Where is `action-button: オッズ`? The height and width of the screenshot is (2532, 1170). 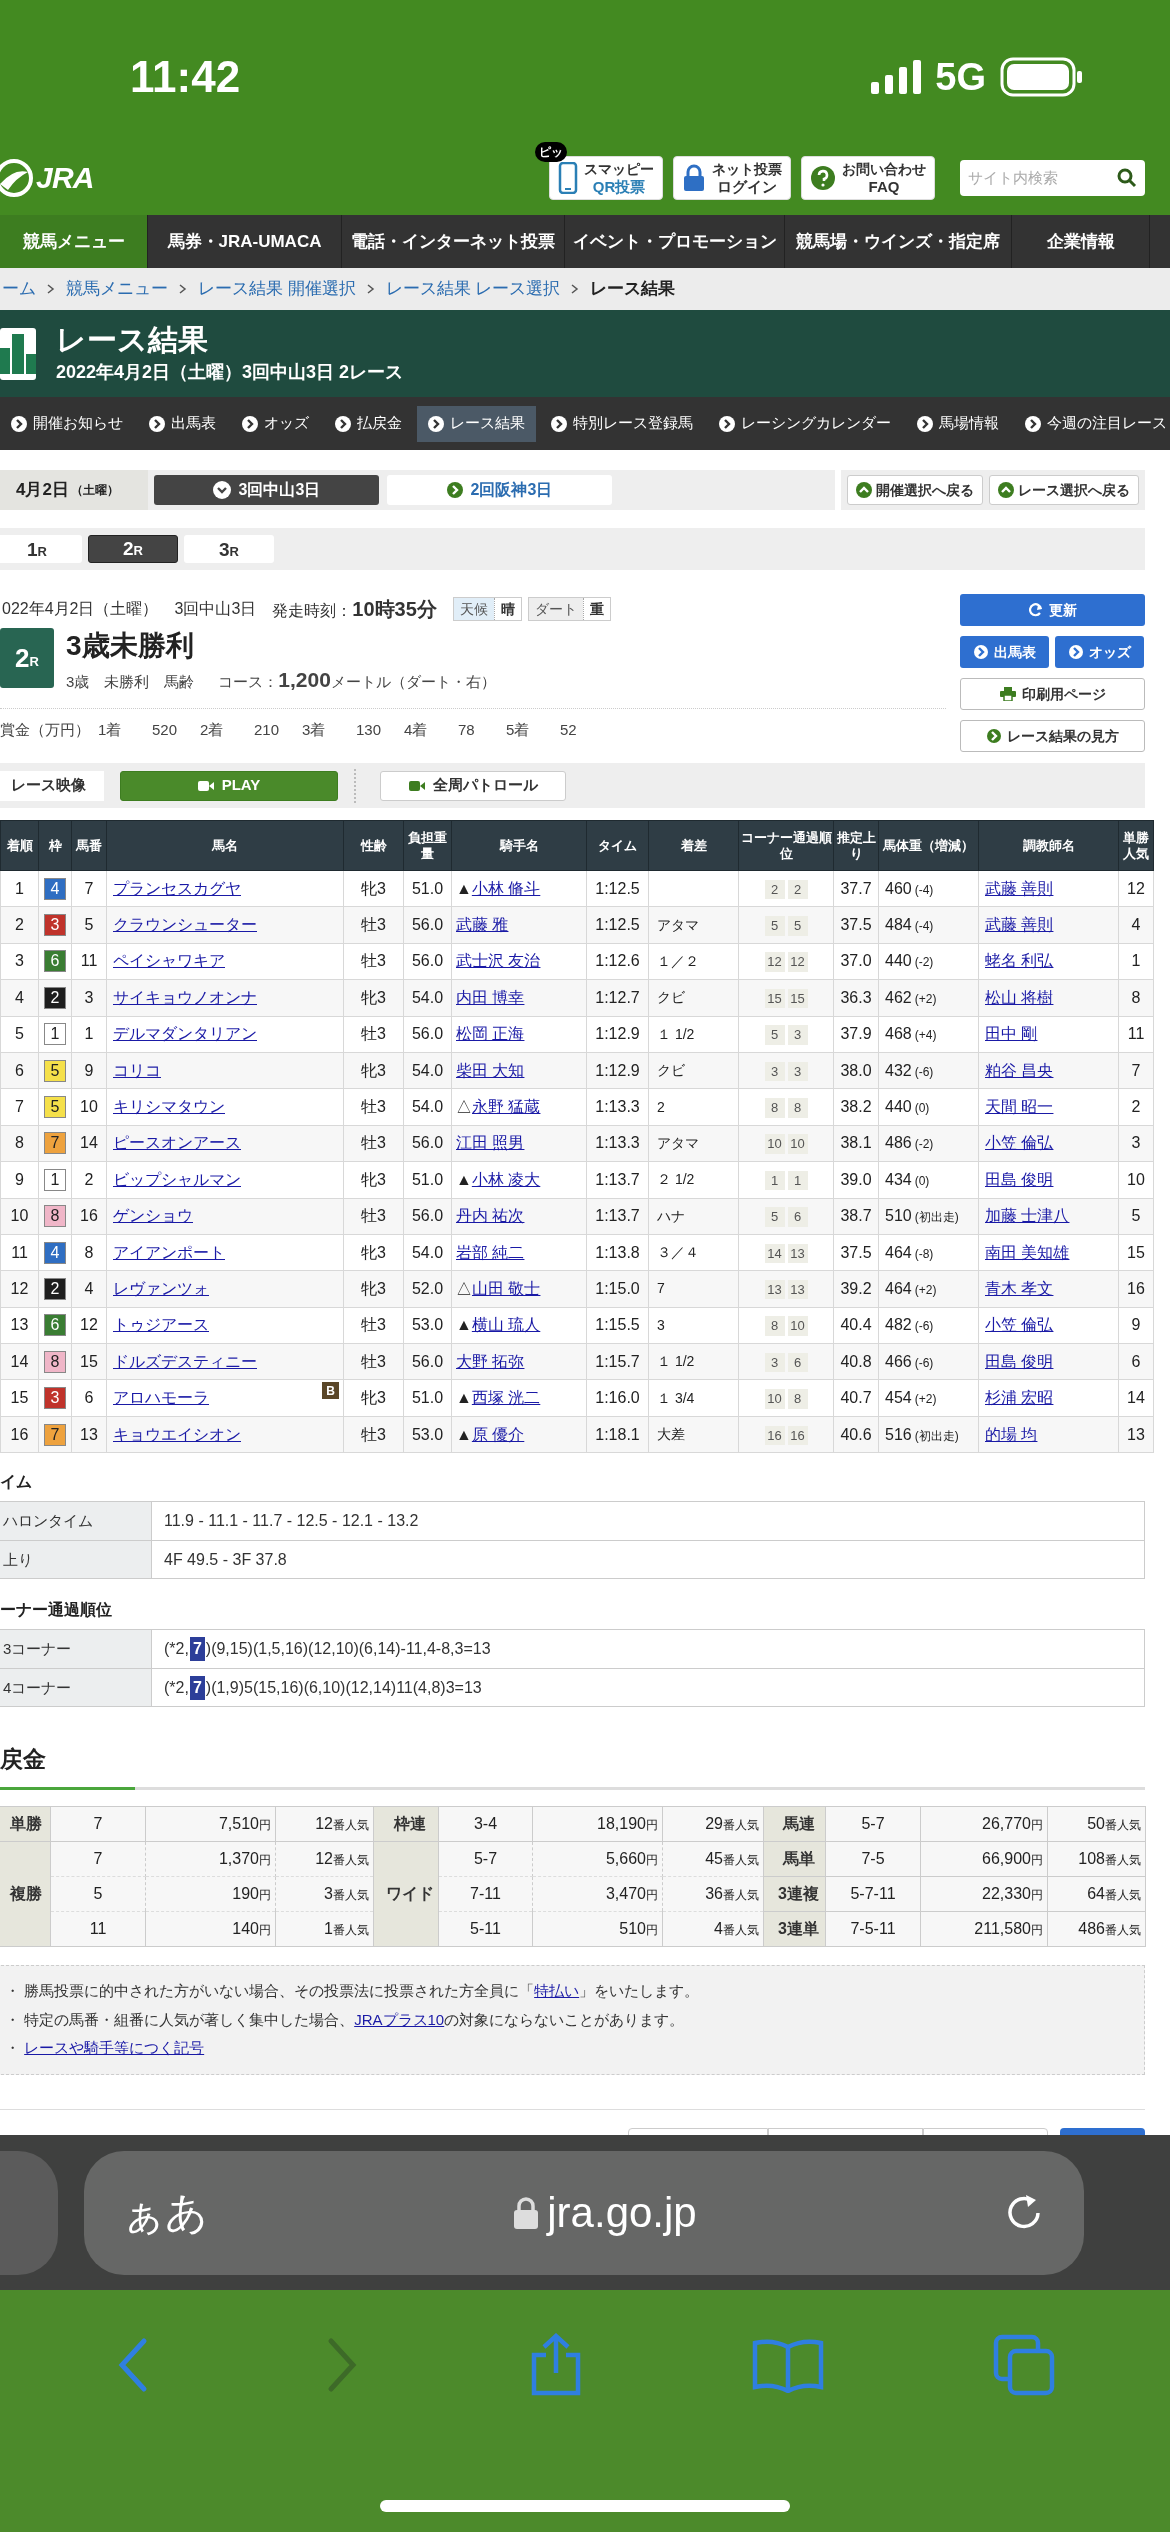
action-button: オッズ is located at coordinates (1099, 652).